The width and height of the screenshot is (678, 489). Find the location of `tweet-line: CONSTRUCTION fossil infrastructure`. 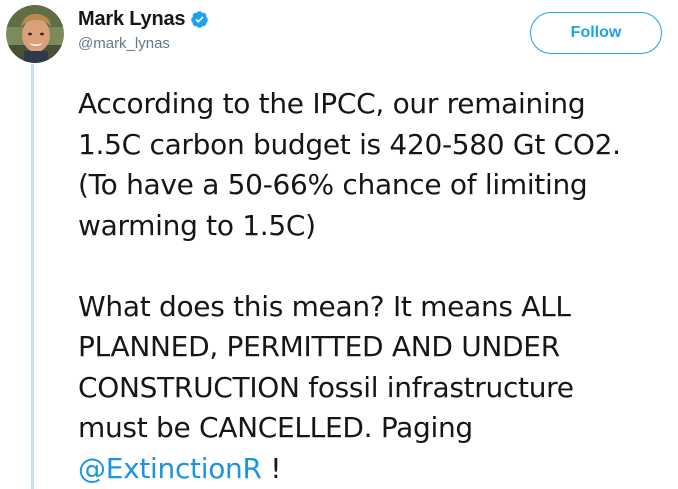

tweet-line: CONSTRUCTION fossil infrastructure is located at coordinates (326, 387).